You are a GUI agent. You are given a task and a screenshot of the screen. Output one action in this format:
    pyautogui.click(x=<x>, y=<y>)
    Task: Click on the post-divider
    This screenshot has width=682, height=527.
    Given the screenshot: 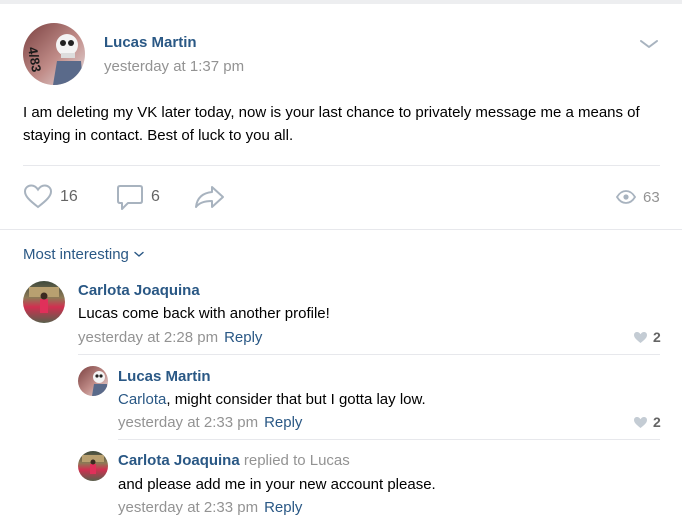 What is the action you would take?
    pyautogui.click(x=341, y=165)
    